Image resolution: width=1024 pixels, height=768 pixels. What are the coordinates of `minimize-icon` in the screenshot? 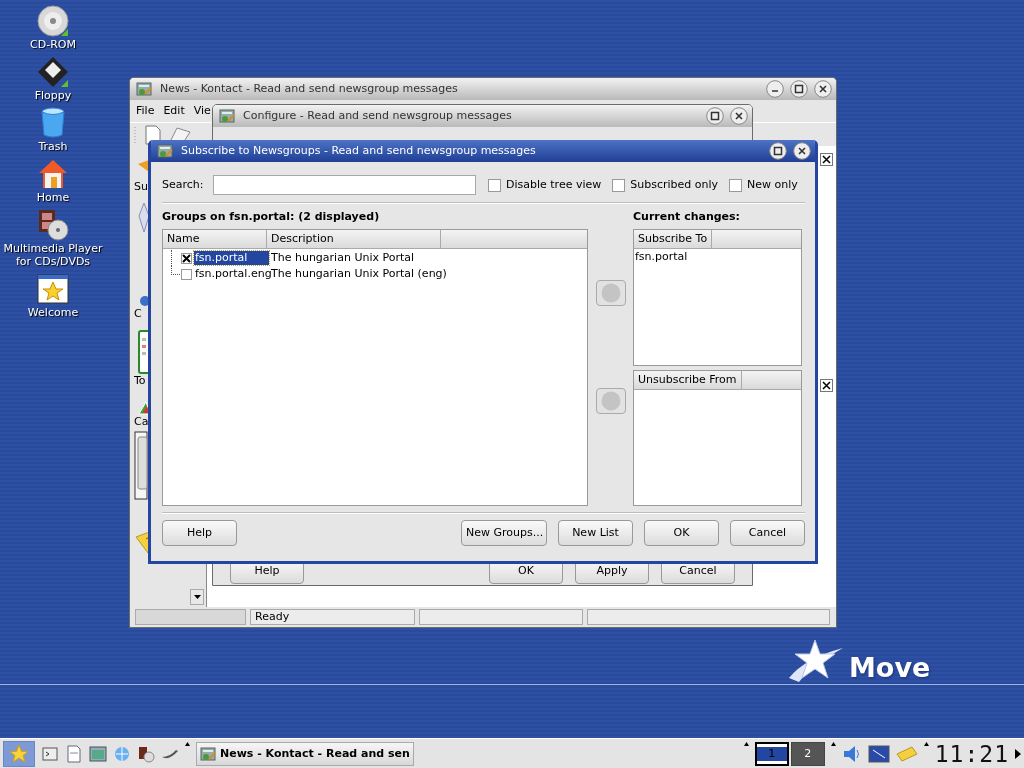 It's located at (775, 89).